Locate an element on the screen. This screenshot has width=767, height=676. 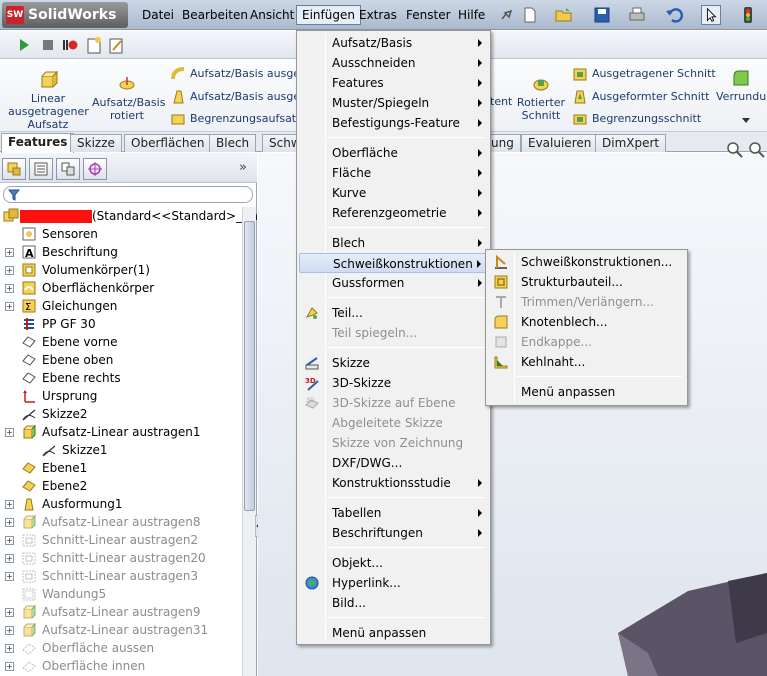
tree-item: + Schnitt-Linear austragen3 is located at coordinates (121, 576).